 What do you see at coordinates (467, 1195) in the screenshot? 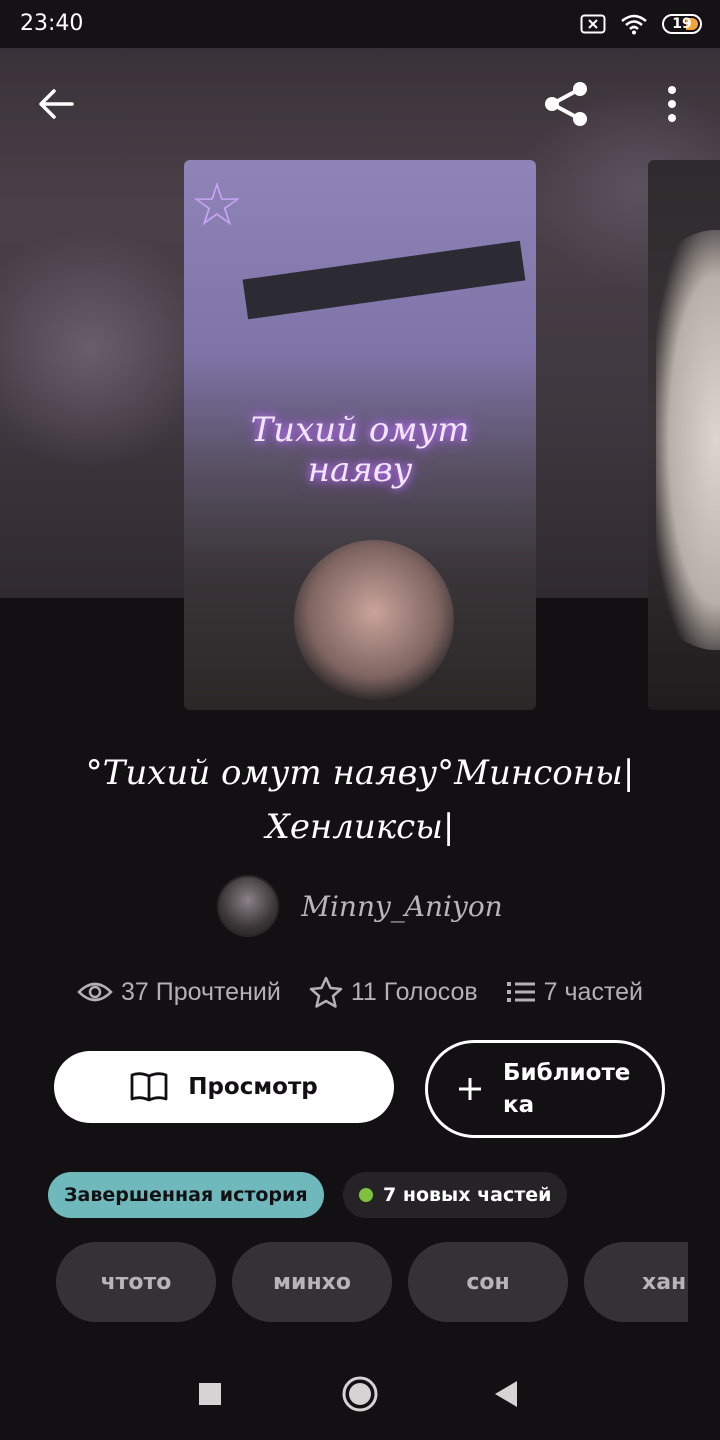
I see `new-parts-label: 7 новых частей` at bounding box center [467, 1195].